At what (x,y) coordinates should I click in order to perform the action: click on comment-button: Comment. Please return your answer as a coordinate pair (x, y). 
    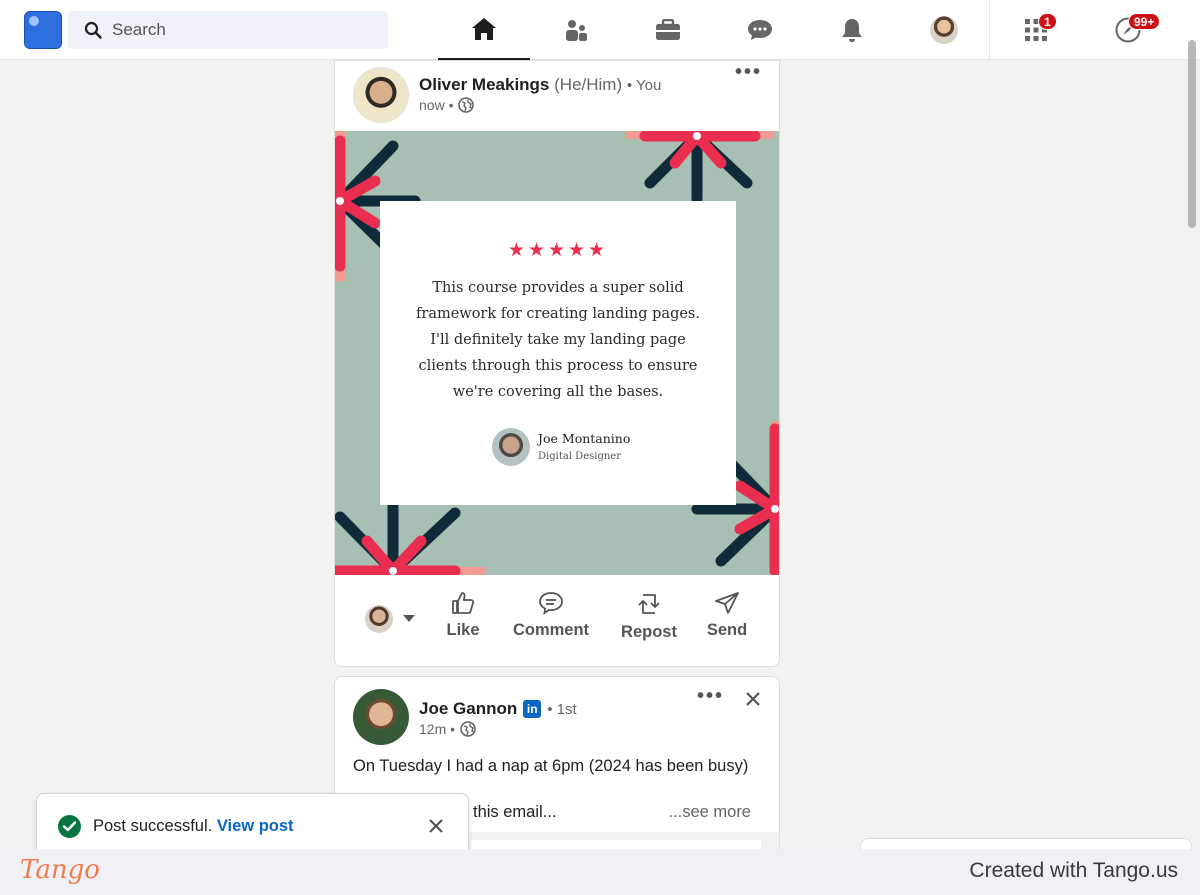
    Looking at the image, I should click on (551, 615).